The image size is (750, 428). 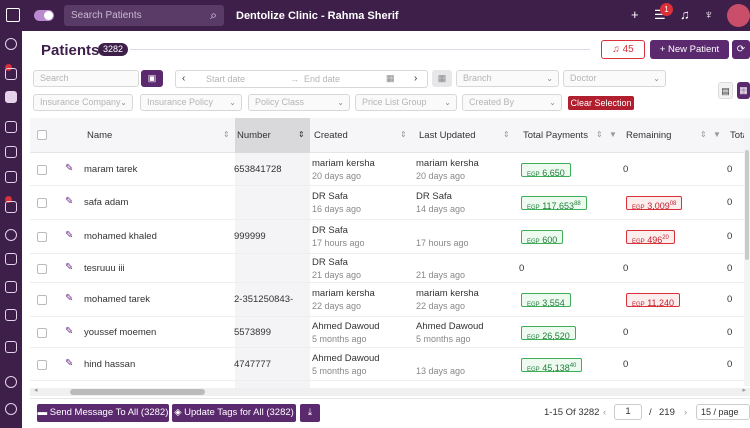 I want to click on scroll-right-icon: ▸, so click(x=744, y=390).